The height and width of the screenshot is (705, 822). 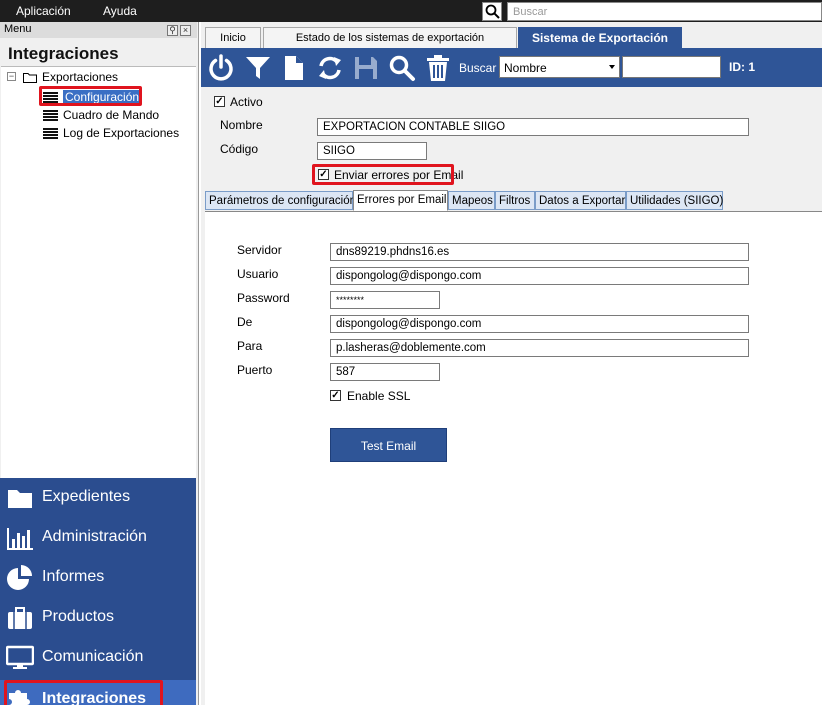 What do you see at coordinates (411, 11) in the screenshot?
I see `menubar: Aplicación Ayuda Buscar` at bounding box center [411, 11].